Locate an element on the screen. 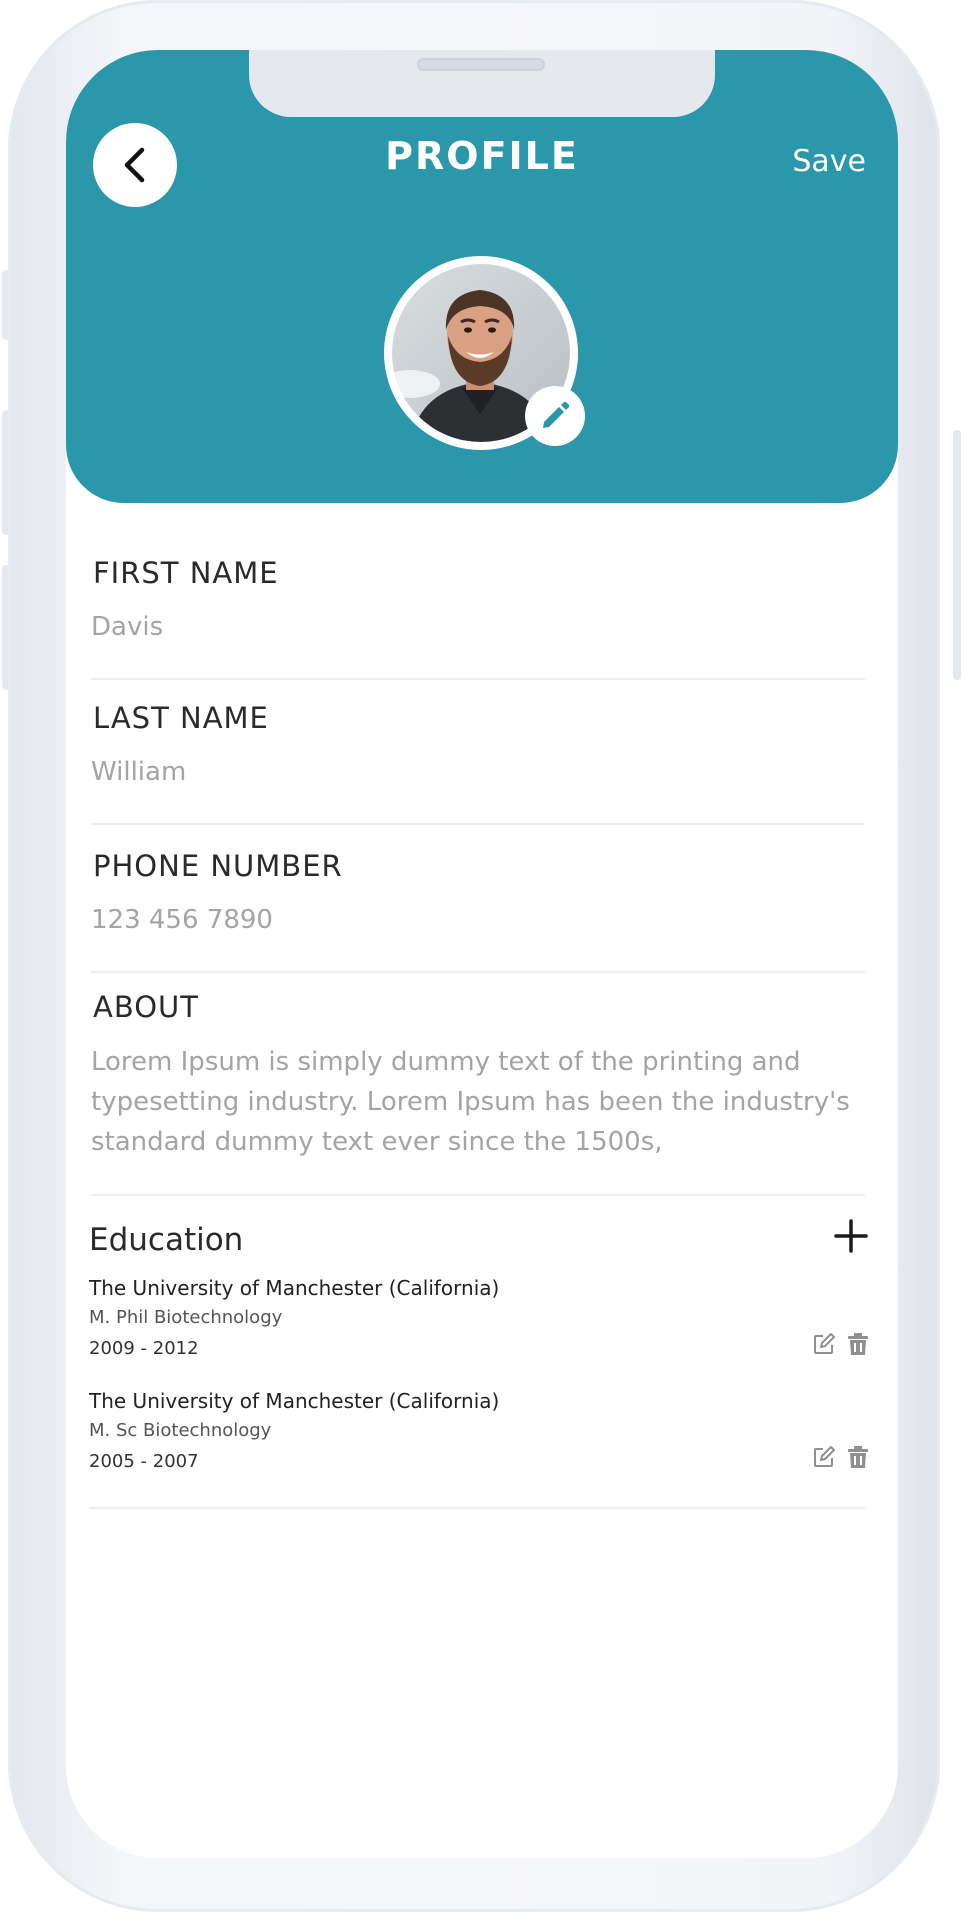 The width and height of the screenshot is (965, 1919). phone-number-value: 123 456 7890 is located at coordinates (182, 920).